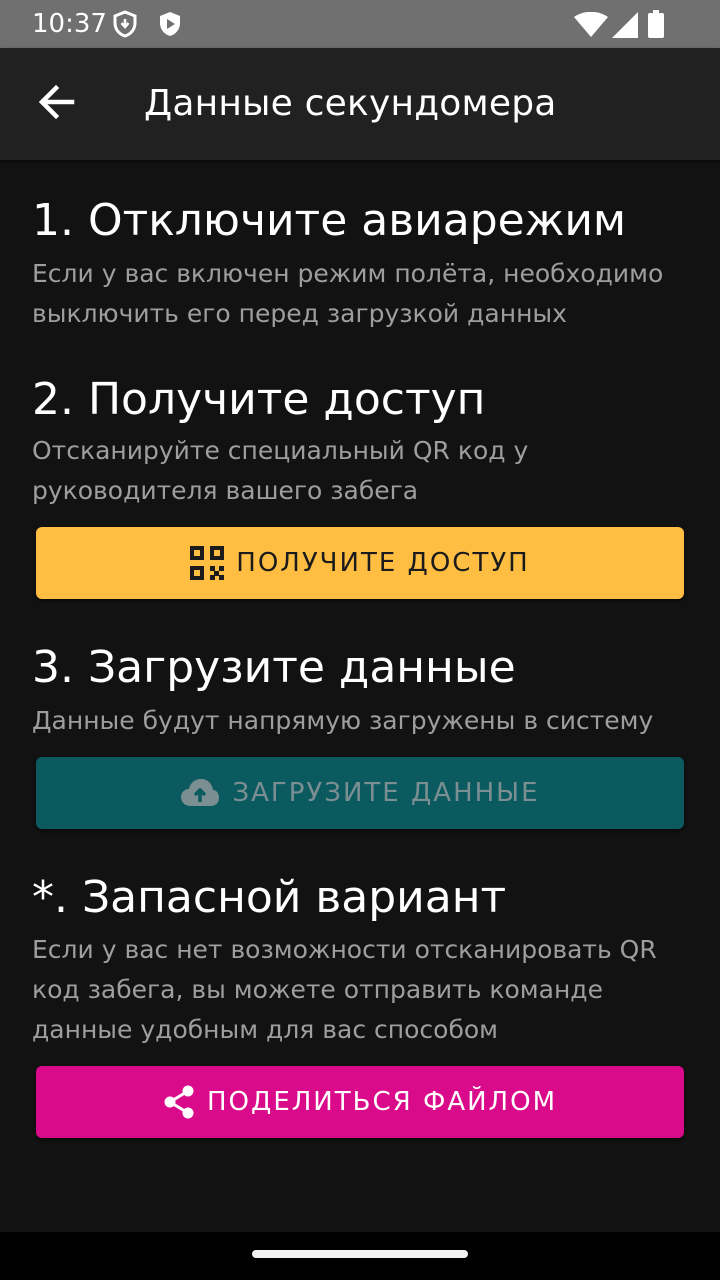  I want to click on get-access-button: ПОЛУЧИТЕ ДОСТУП, so click(360, 563).